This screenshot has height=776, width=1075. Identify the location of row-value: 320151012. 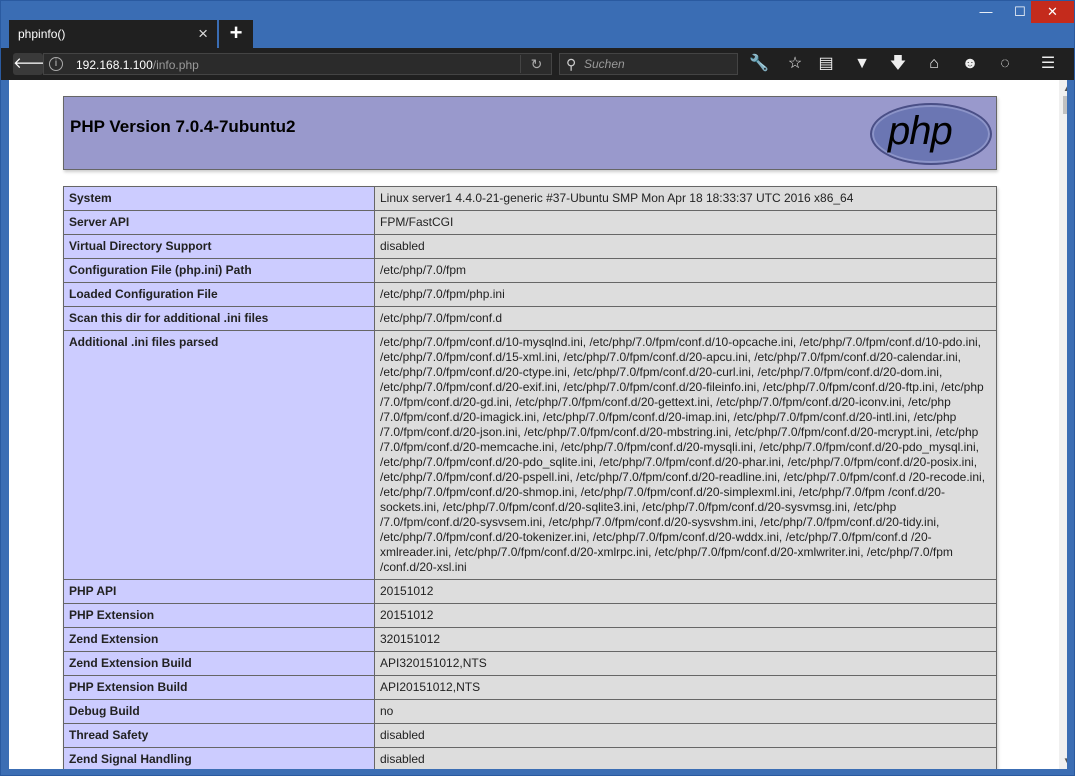
(685, 639).